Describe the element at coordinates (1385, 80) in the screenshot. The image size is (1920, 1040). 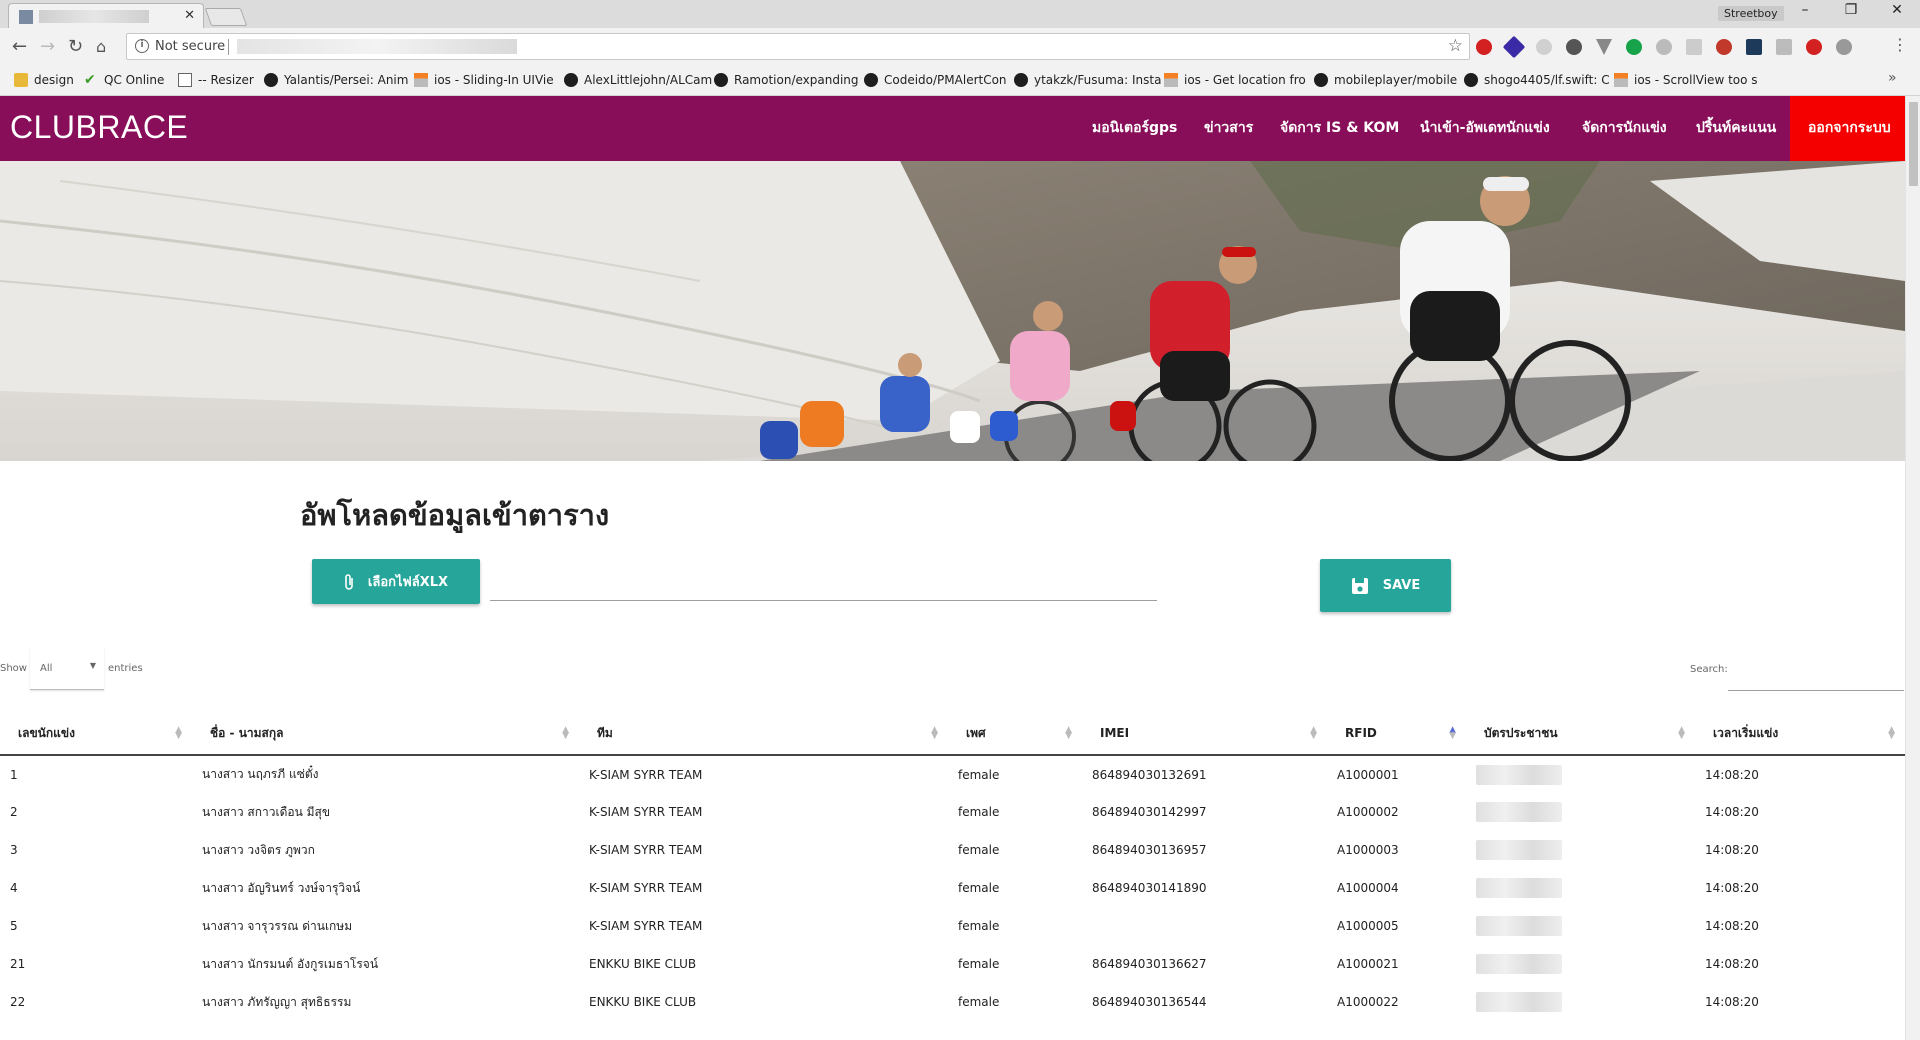
I see `bookmark-item: mobileplayer/mobile` at that location.